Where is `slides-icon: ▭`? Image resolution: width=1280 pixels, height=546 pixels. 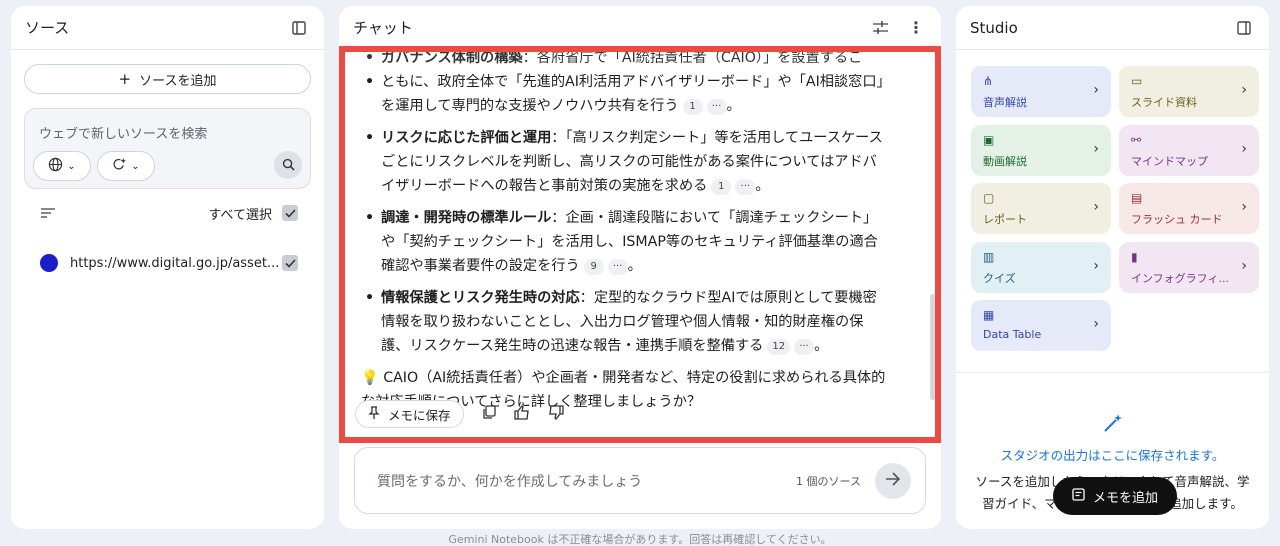 slides-icon: ▭ is located at coordinates (1137, 81).